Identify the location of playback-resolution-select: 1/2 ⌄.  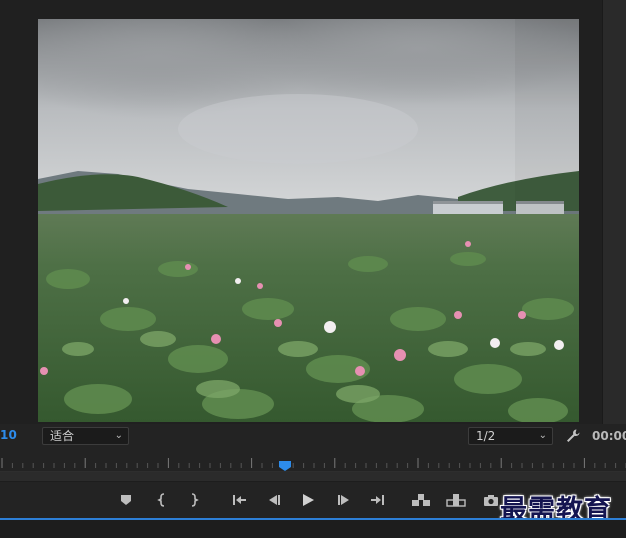
(510, 436).